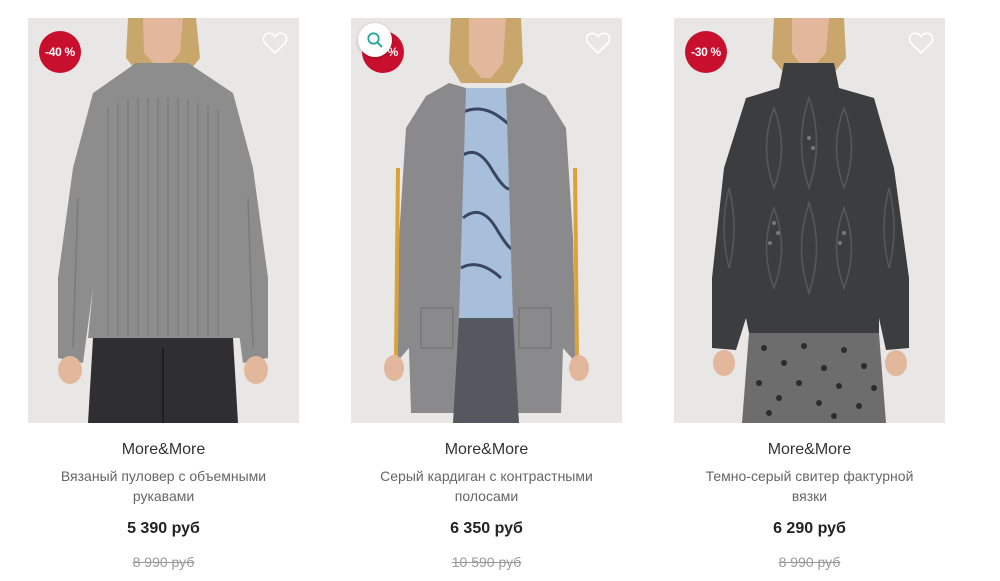 The width and height of the screenshot is (1000, 581). What do you see at coordinates (809, 528) in the screenshot?
I see `product-price: 6 290 руб` at bounding box center [809, 528].